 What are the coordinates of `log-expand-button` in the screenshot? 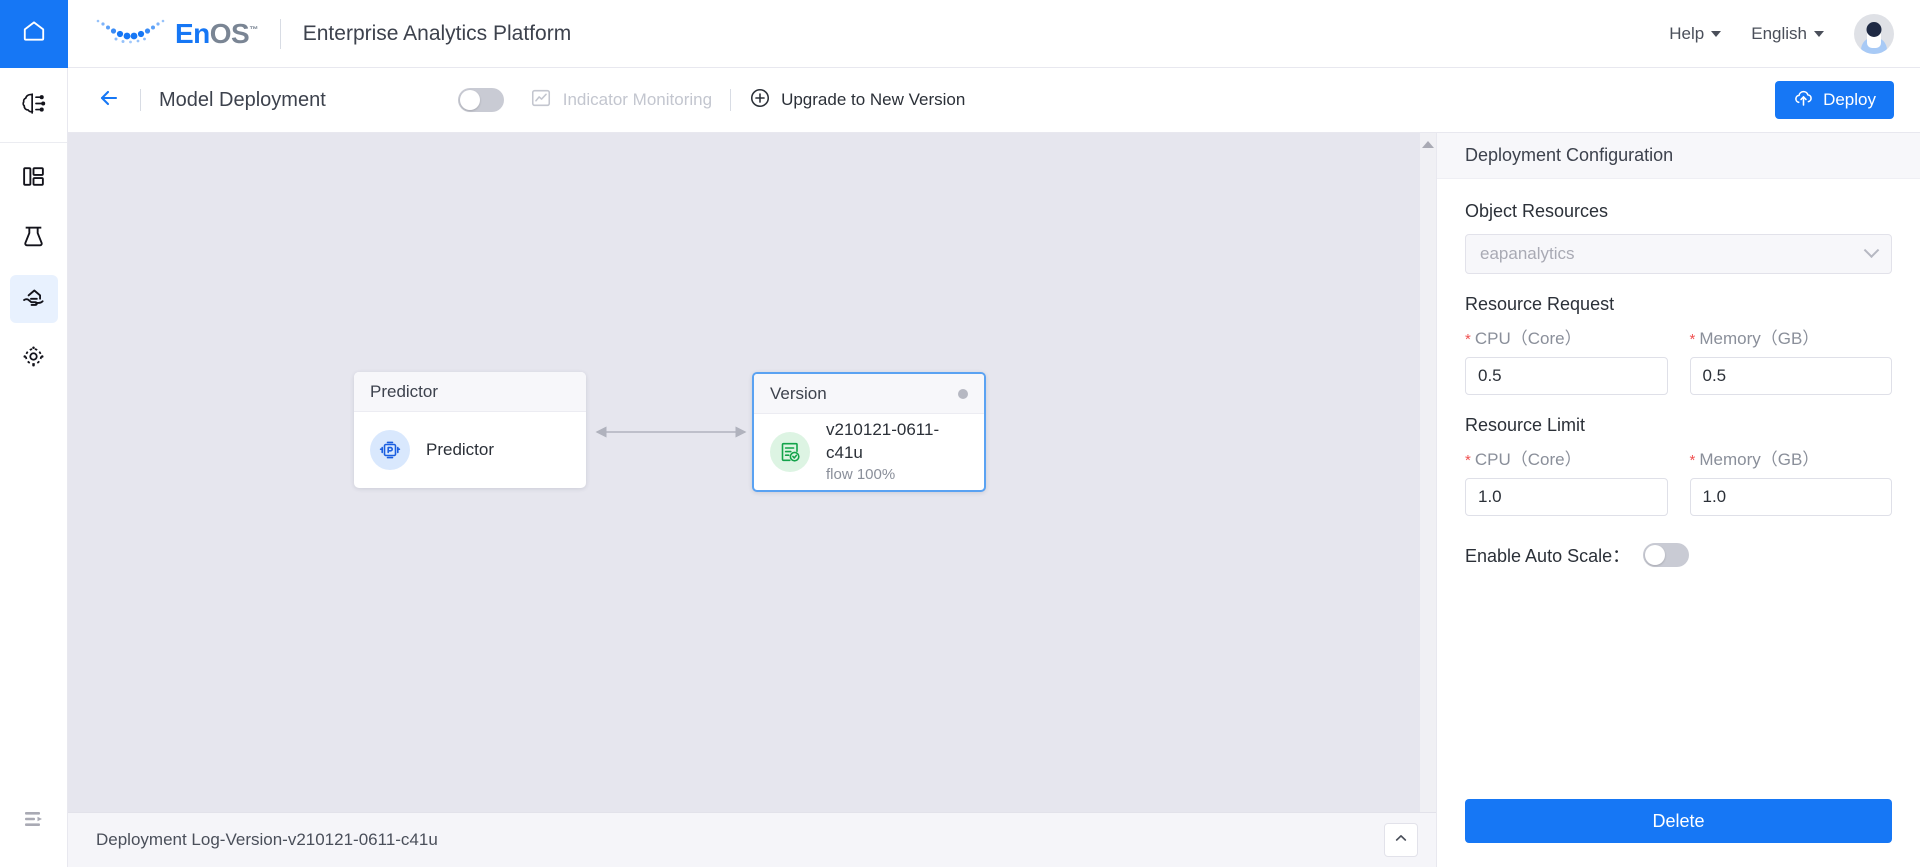 It's located at (1401, 840).